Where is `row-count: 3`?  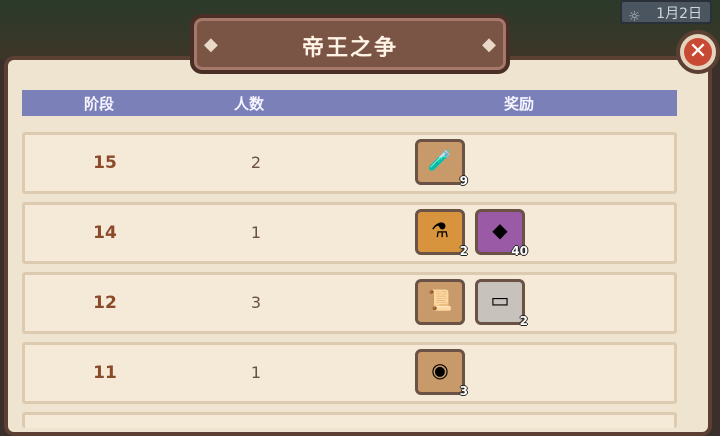 row-count: 3 is located at coordinates (256, 302).